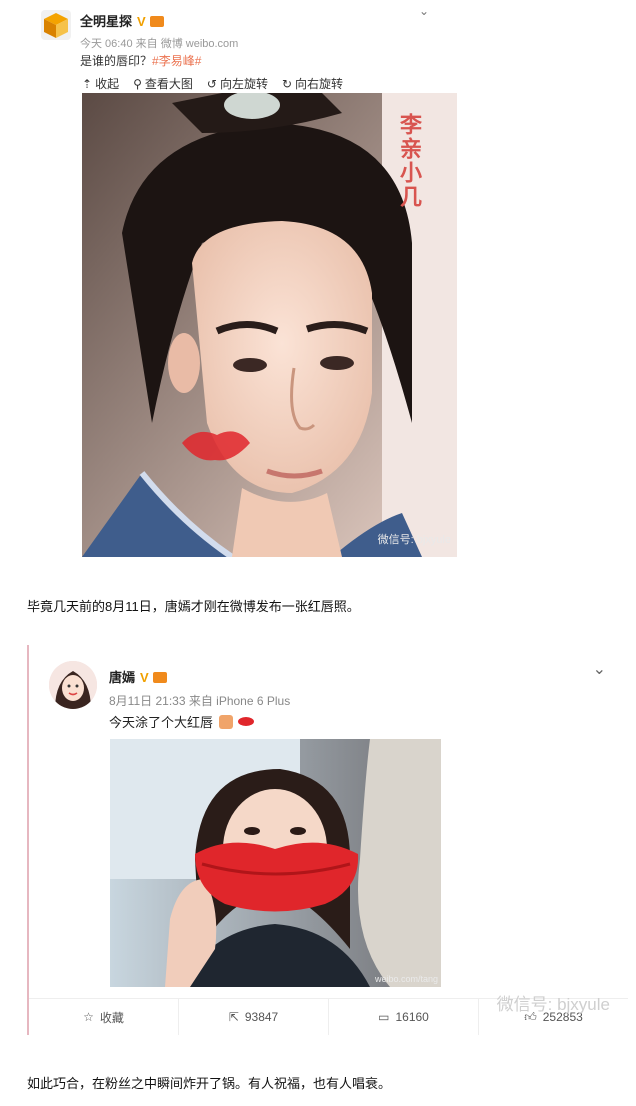  Describe the element at coordinates (406, 979) in the screenshot. I see `image-watermark: weibo.com/tang` at that location.